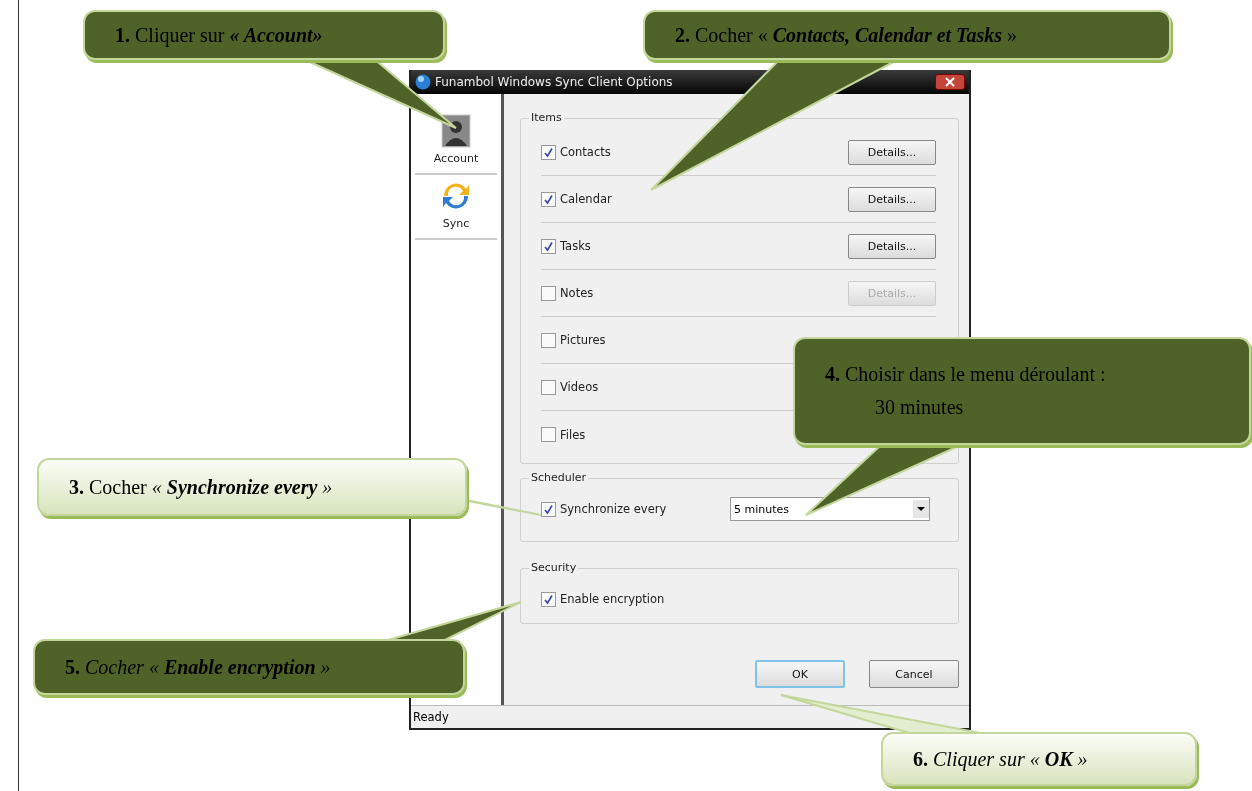 This screenshot has width=1252, height=791. I want to click on checkbox-label: Synchronize every, so click(613, 509).